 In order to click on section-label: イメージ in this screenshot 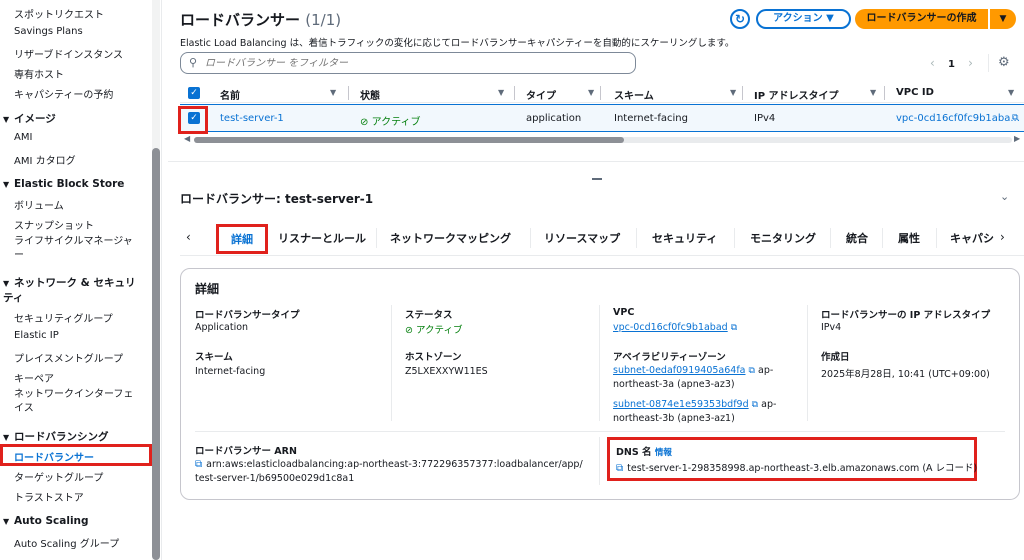, I will do `click(35, 119)`.